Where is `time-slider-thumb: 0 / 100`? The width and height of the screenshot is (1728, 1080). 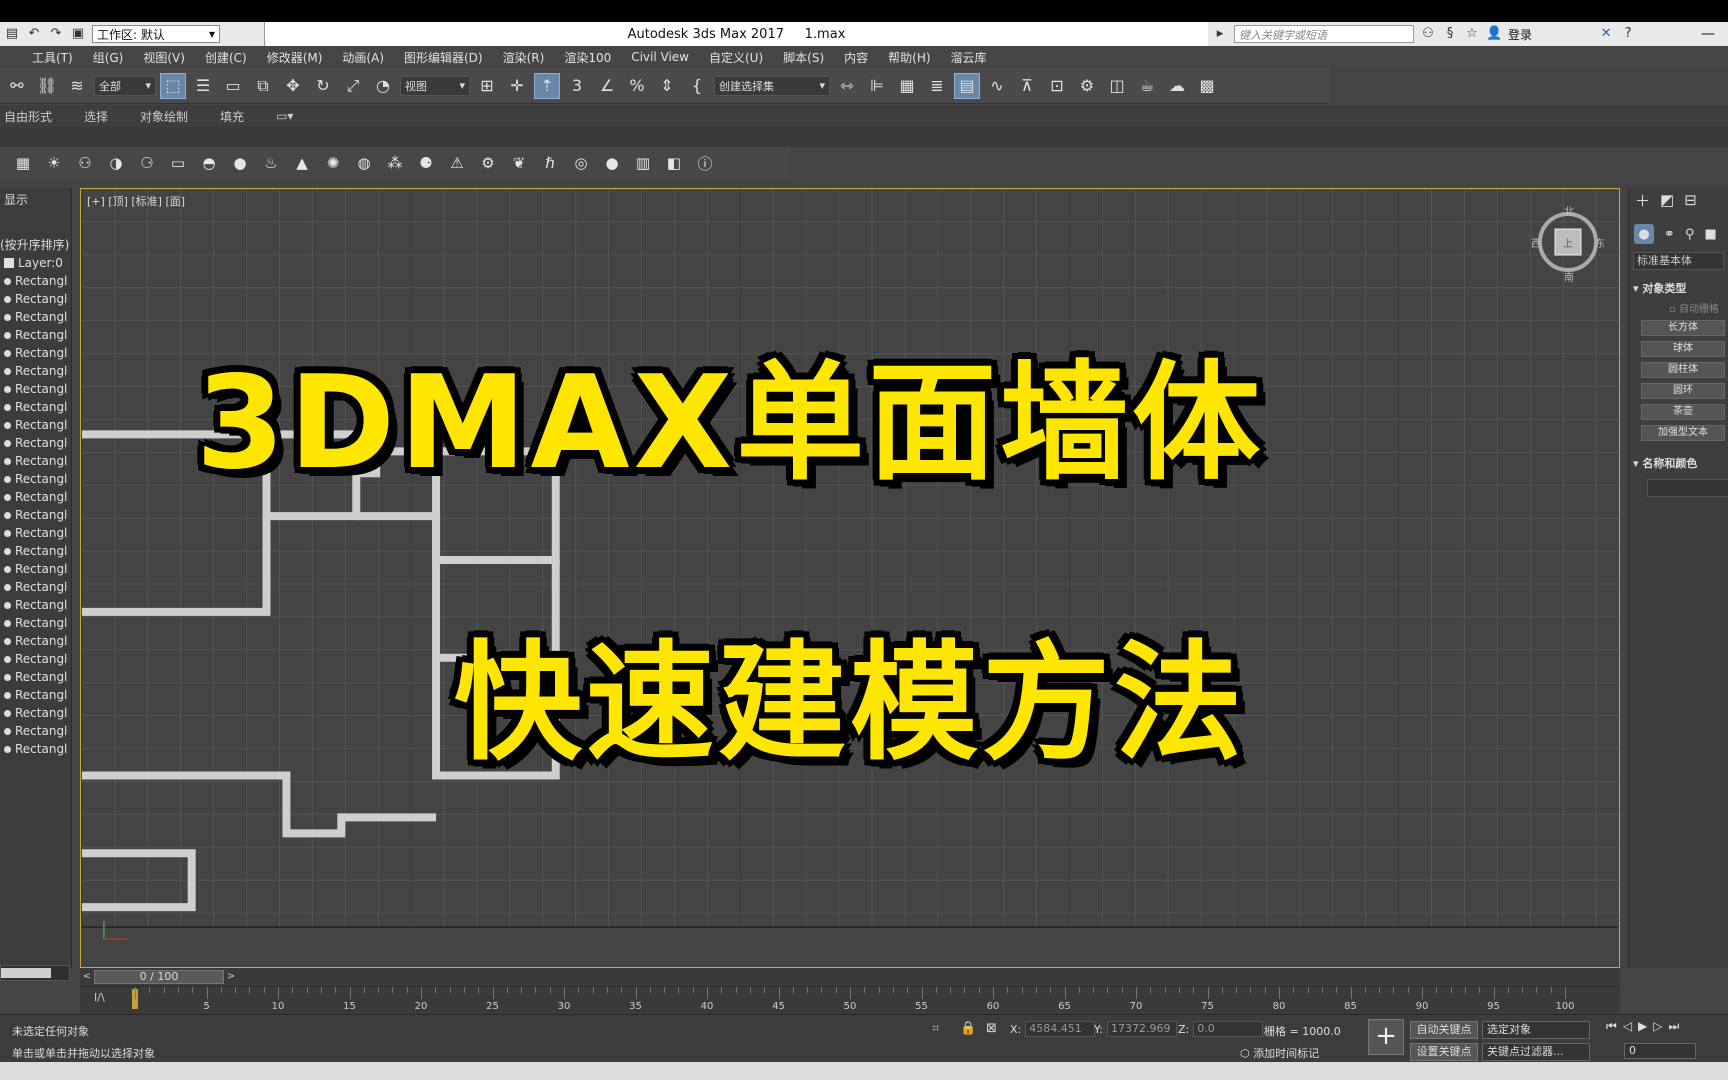
time-slider-thumb: 0 / 100 is located at coordinates (159, 977).